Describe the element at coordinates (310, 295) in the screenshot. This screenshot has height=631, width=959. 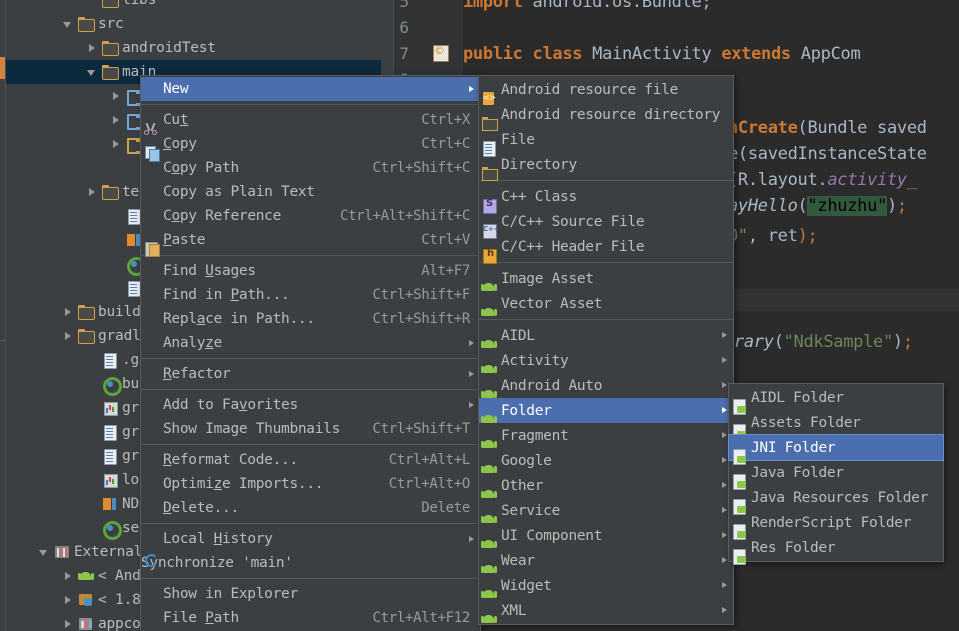
I see `menu-item: Find in Path... Ctrl+Shift+F` at that location.